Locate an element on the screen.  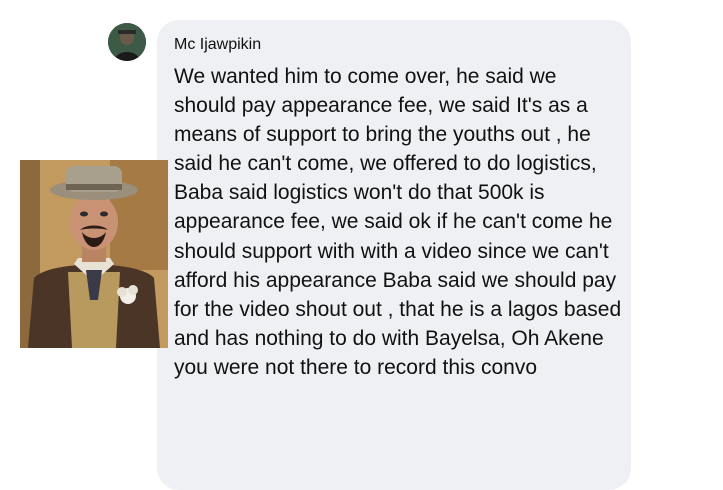
sender-name: Mc Ijawpikin is located at coordinates (217, 45).